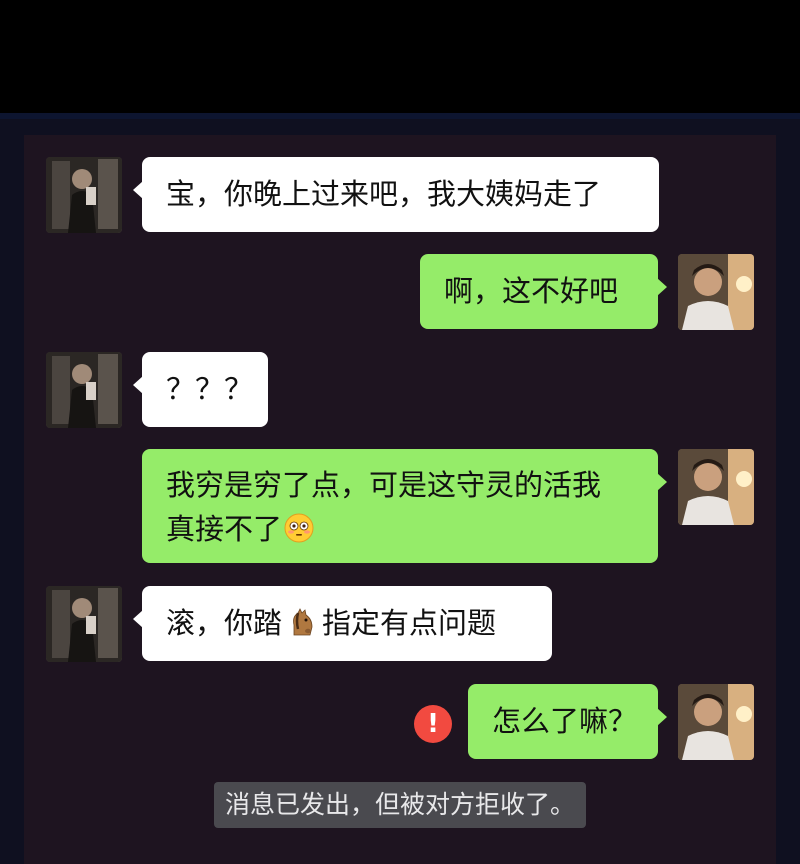 This screenshot has width=800, height=864. I want to click on outgoing-message-bubble: 怎么了嘛？, so click(567, 721).